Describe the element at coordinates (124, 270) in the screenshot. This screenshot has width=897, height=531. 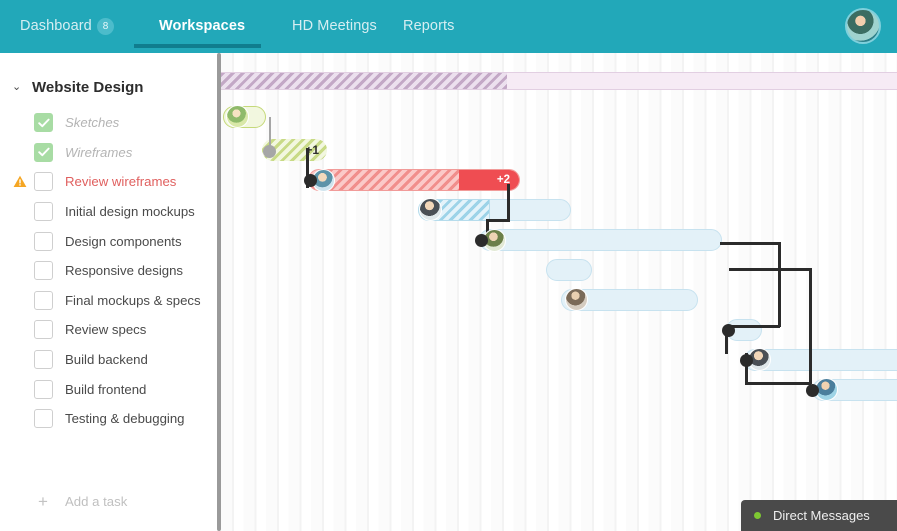
I see `task-label: Responsive designs` at that location.